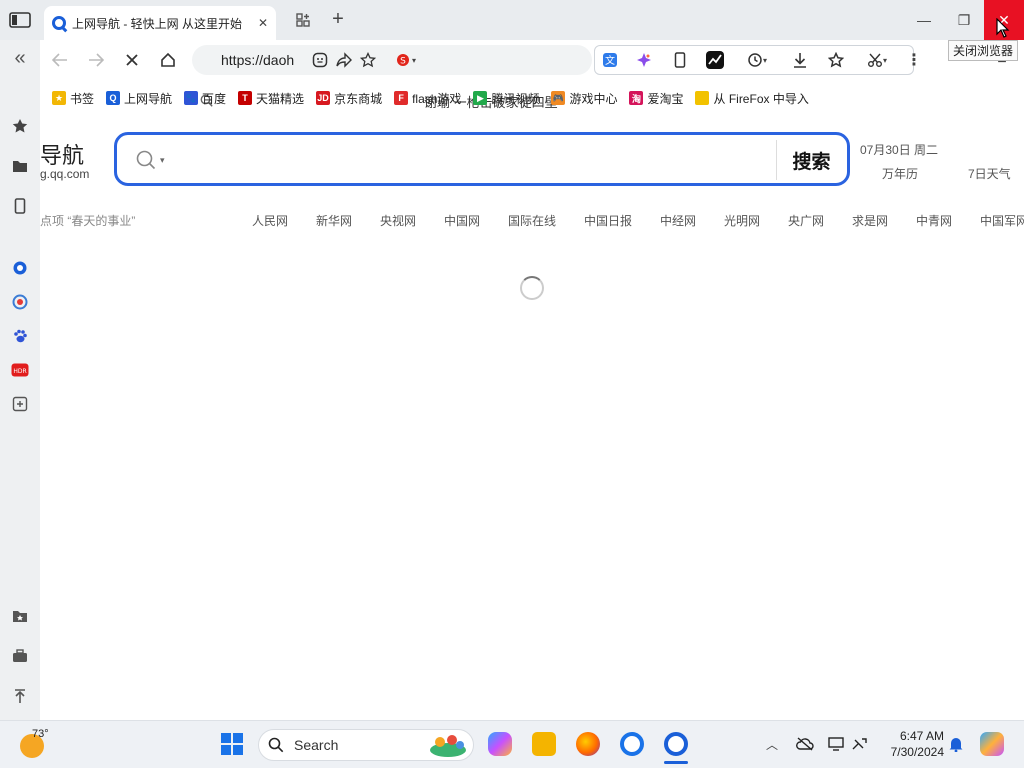  Describe the element at coordinates (462, 220) in the screenshot. I see `news-link: 中国网` at that location.